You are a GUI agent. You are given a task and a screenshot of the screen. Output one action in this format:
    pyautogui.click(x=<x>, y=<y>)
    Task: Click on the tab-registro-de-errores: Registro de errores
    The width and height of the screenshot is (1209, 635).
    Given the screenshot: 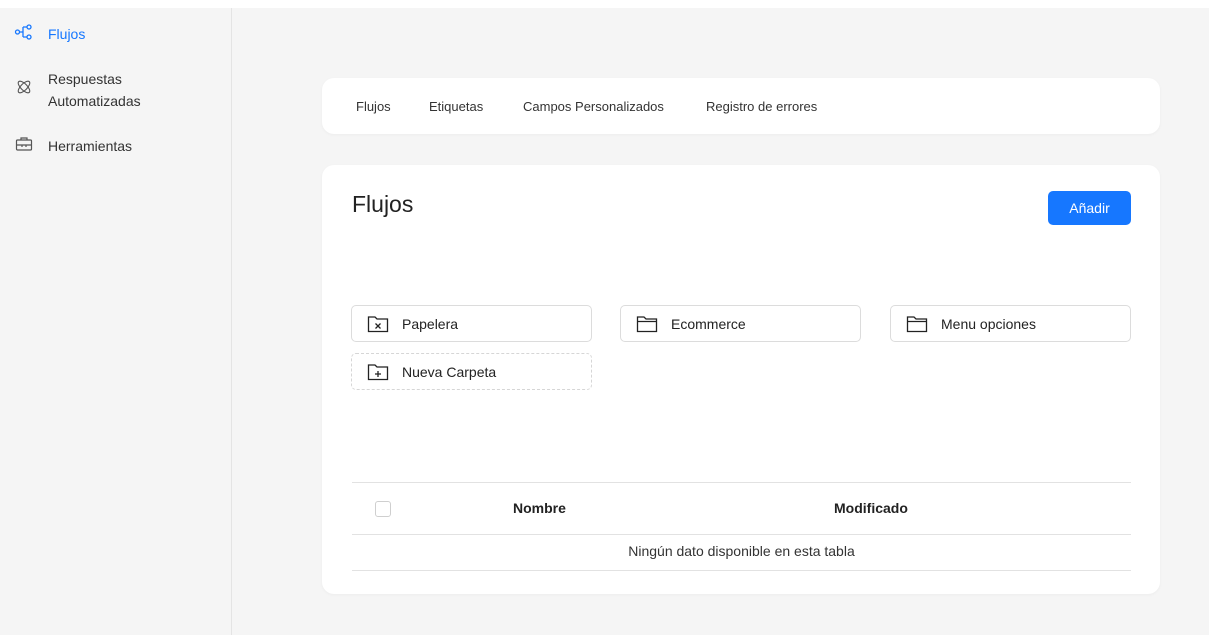 What is the action you would take?
    pyautogui.click(x=761, y=106)
    